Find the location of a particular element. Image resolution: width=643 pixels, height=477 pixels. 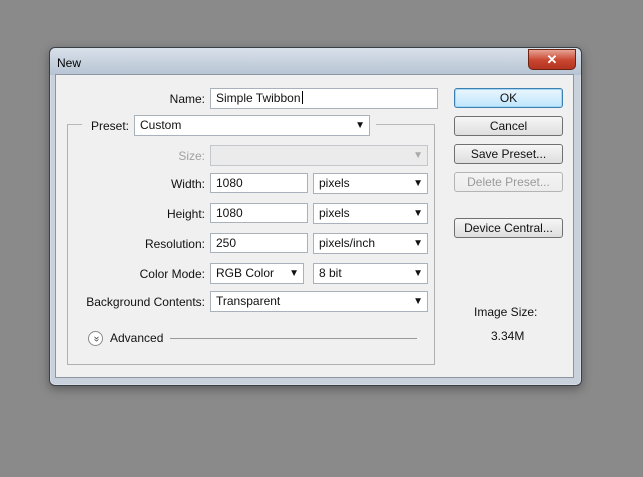

dialog-titlebar: New ✕ is located at coordinates (315, 61).